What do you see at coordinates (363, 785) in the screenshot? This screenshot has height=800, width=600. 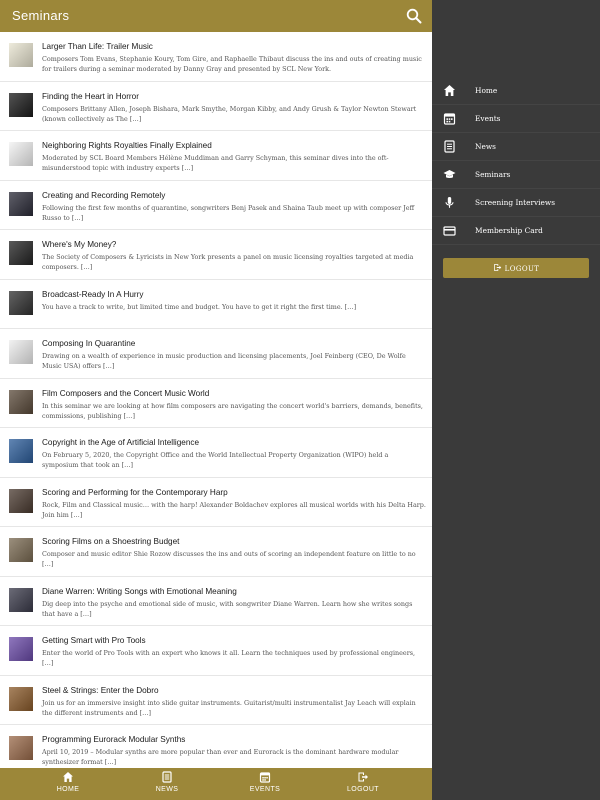 I see `tab-logout: LOGOUT` at bounding box center [363, 785].